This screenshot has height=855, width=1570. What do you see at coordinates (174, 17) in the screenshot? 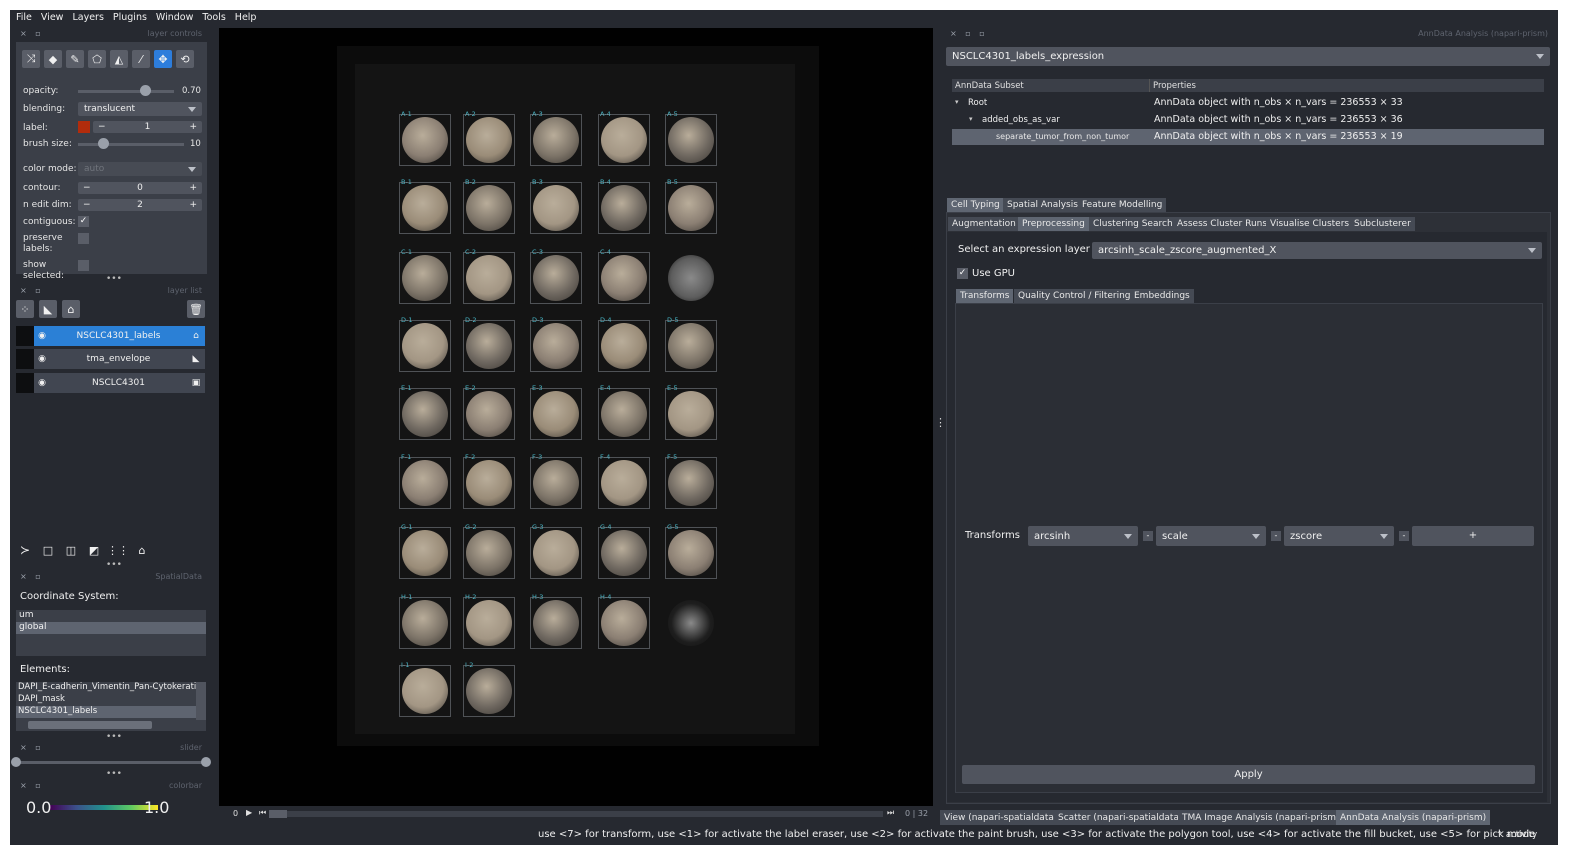
I see `menu-window: Window` at bounding box center [174, 17].